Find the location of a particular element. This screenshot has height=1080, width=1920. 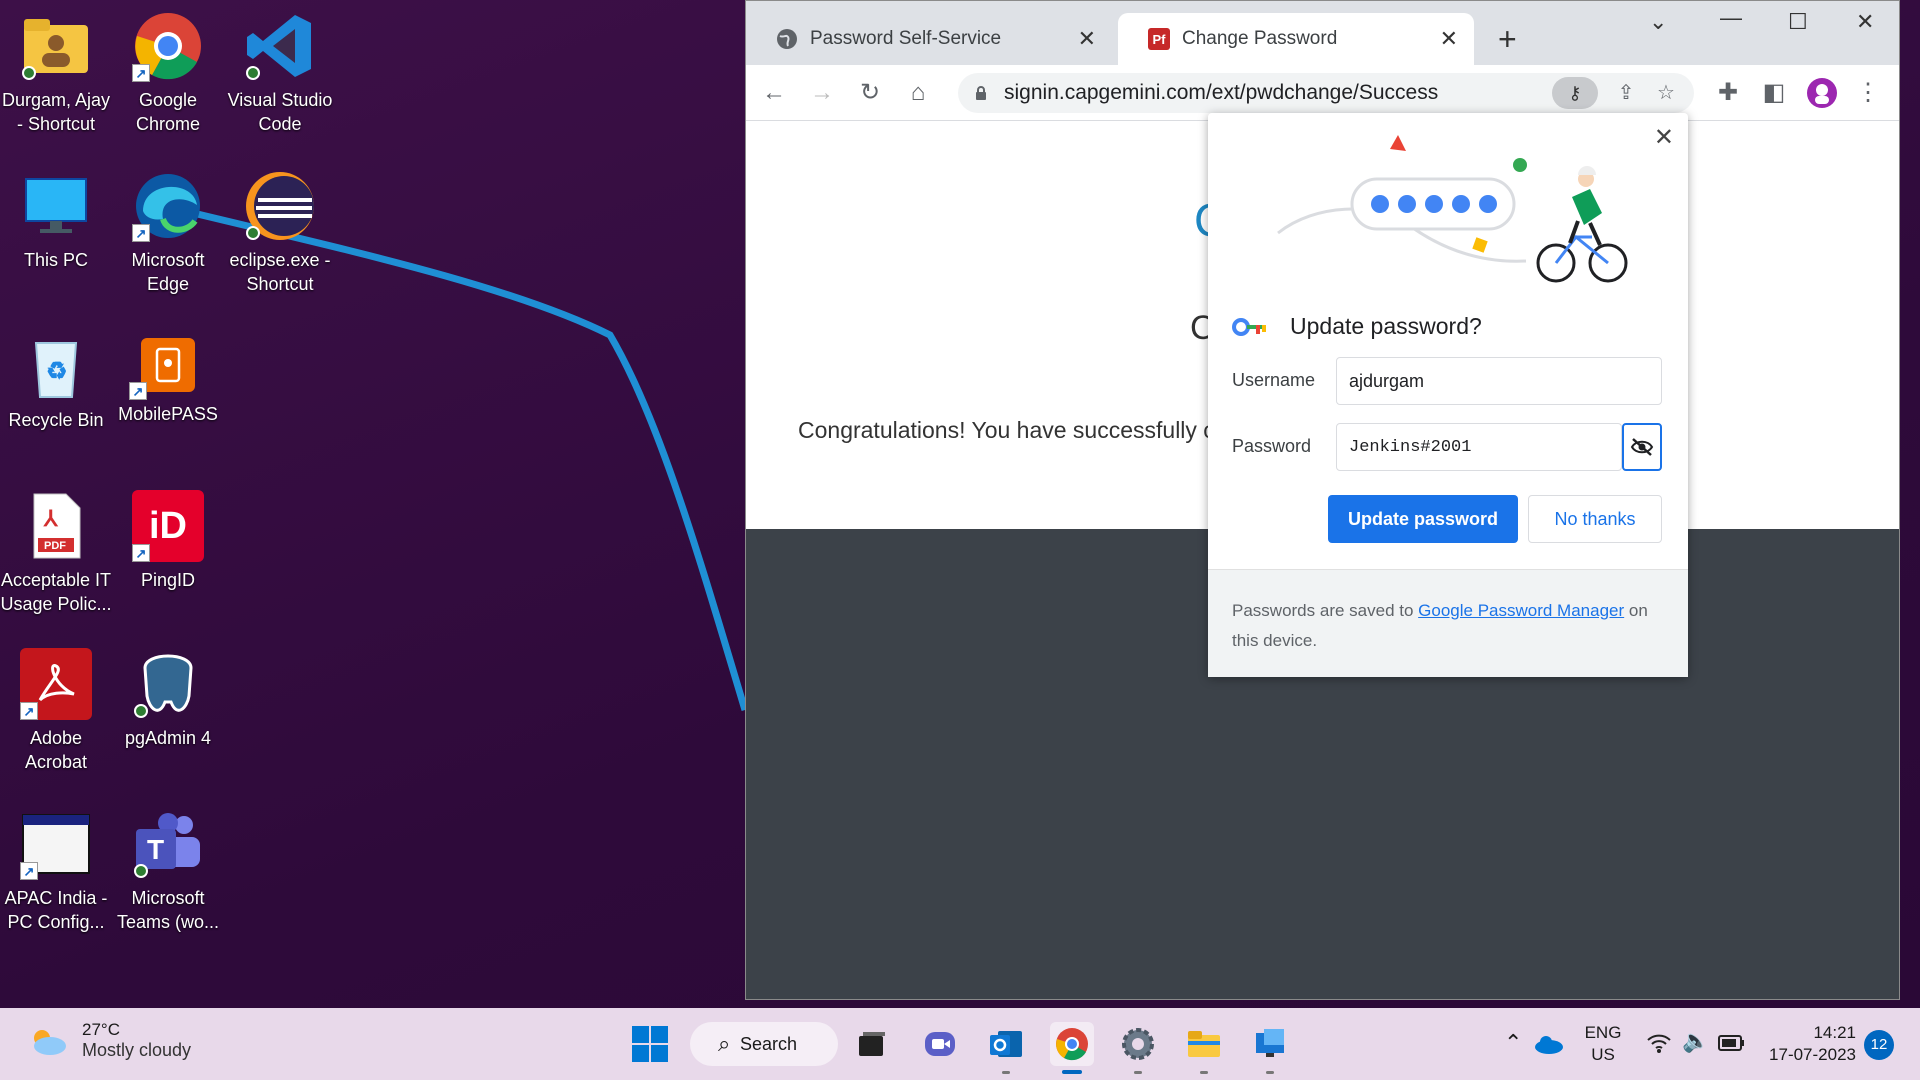

show-hidden-icons-chevron: ⌃ is located at coordinates (1513, 1043).